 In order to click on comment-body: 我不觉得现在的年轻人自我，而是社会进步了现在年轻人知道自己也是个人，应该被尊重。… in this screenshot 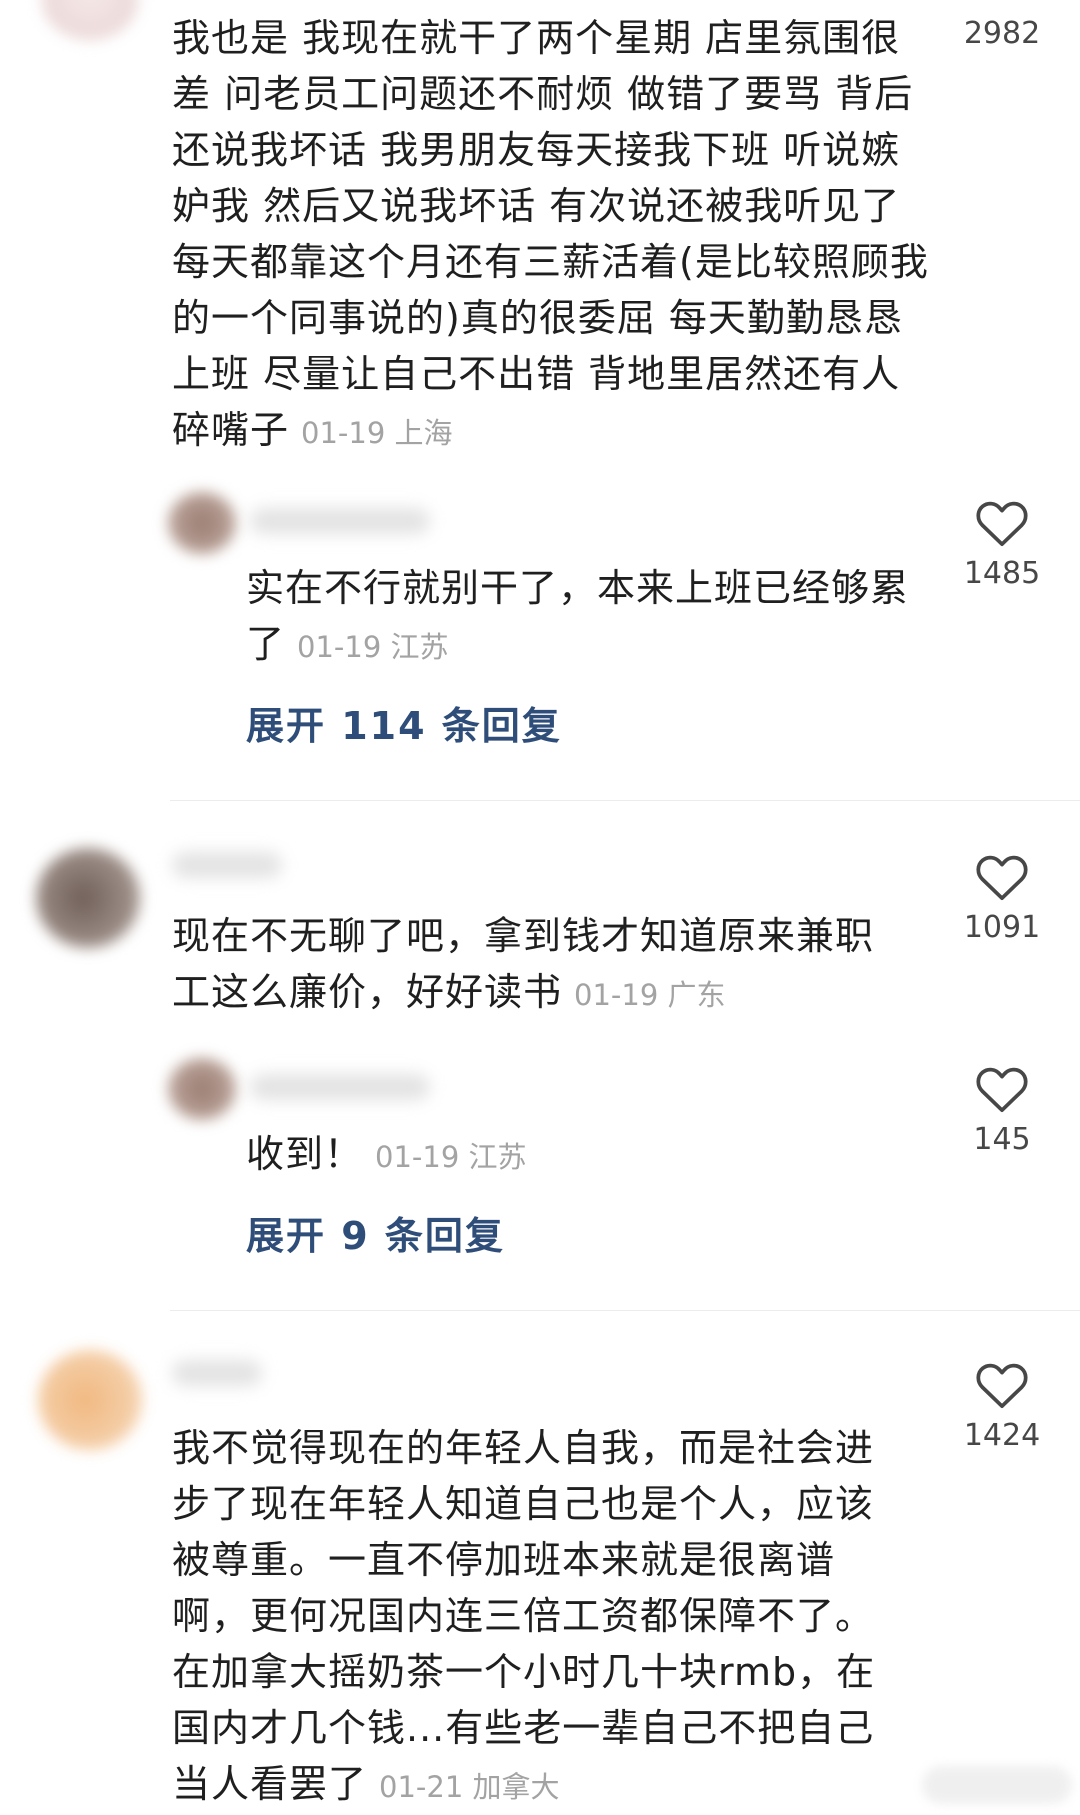, I will do `click(542, 1617)`.